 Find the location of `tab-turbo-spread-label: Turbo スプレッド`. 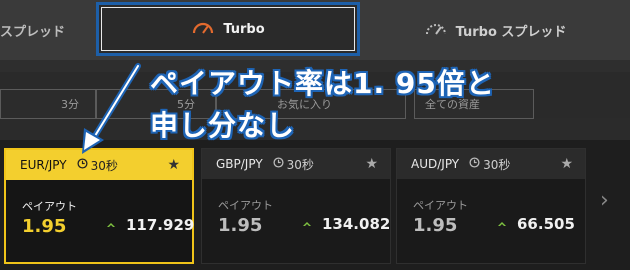

tab-turbo-spread-label: Turbo スプレッド is located at coordinates (511, 32).